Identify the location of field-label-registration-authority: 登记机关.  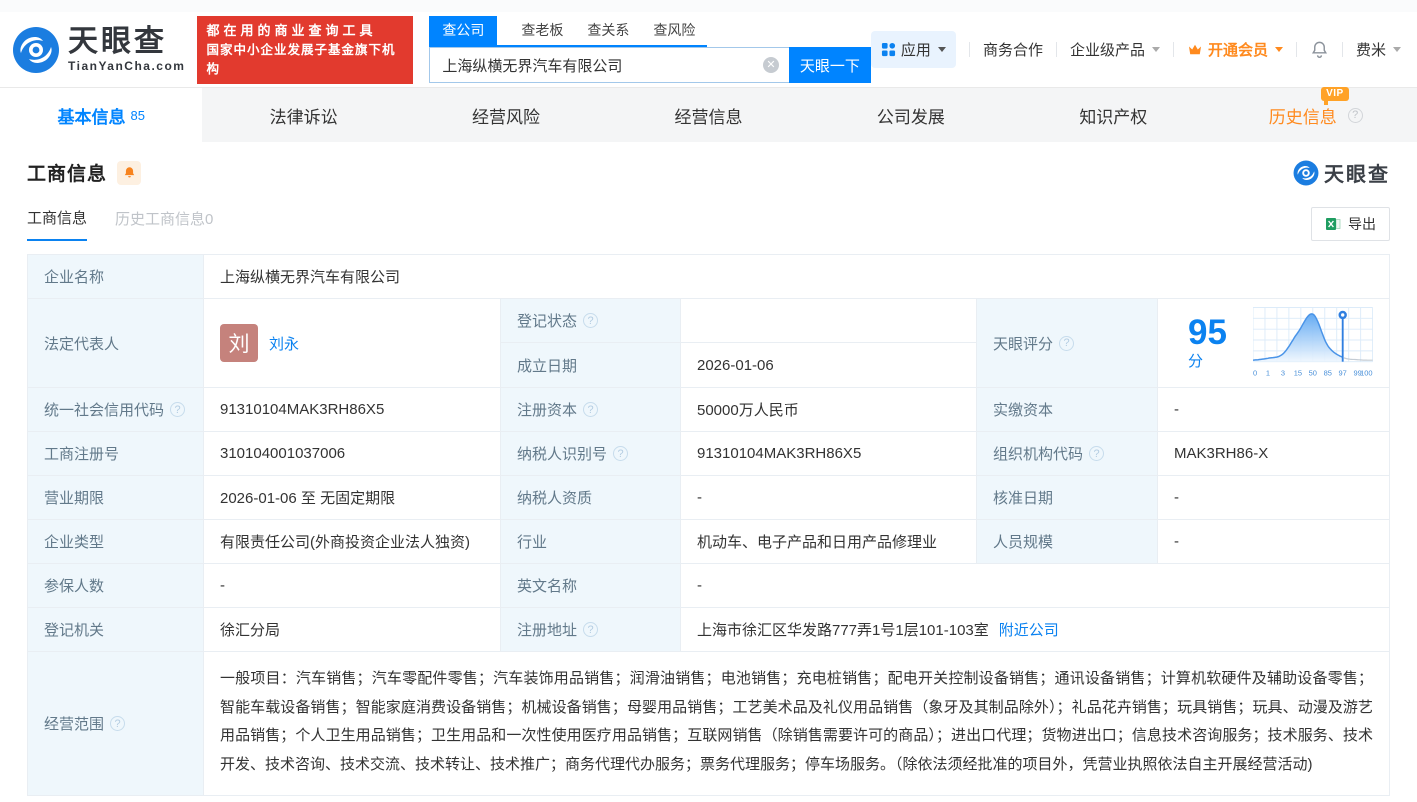
(116, 630).